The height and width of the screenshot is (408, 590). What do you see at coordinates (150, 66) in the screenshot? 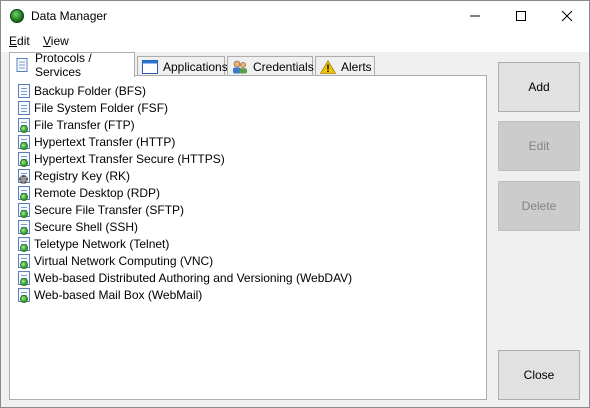
I see `window-icon` at bounding box center [150, 66].